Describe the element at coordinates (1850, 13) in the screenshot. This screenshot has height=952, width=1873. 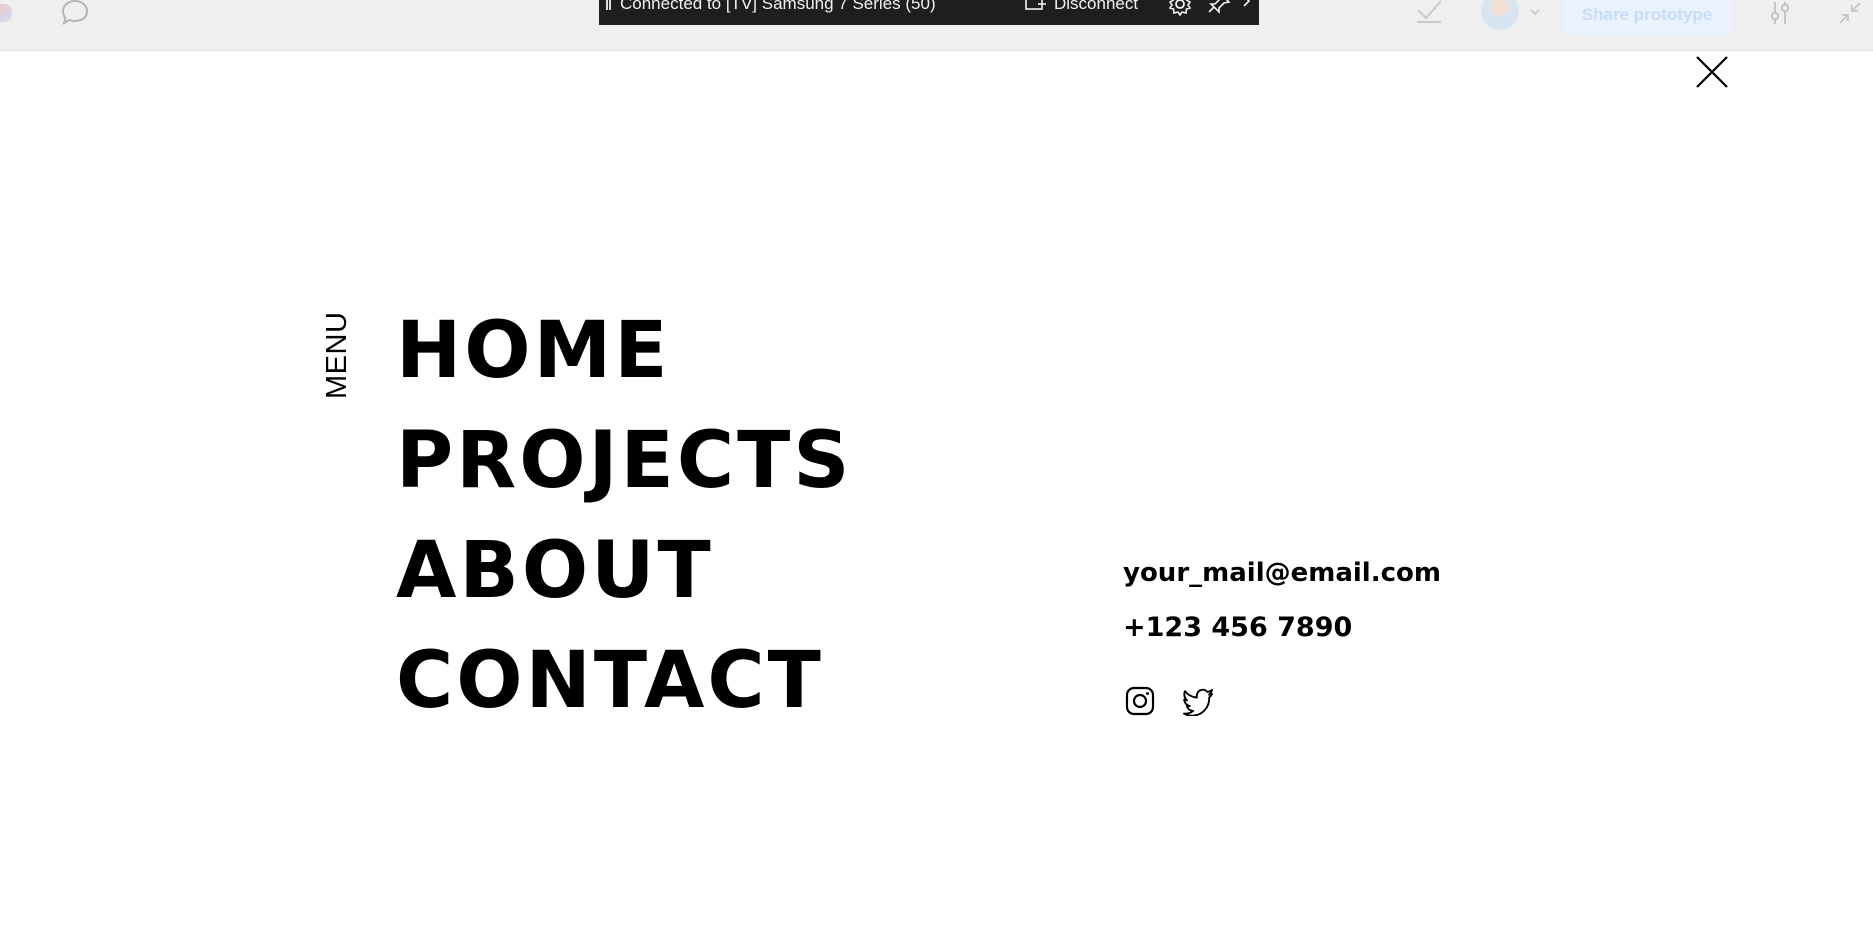
I see `collapse-icon` at that location.